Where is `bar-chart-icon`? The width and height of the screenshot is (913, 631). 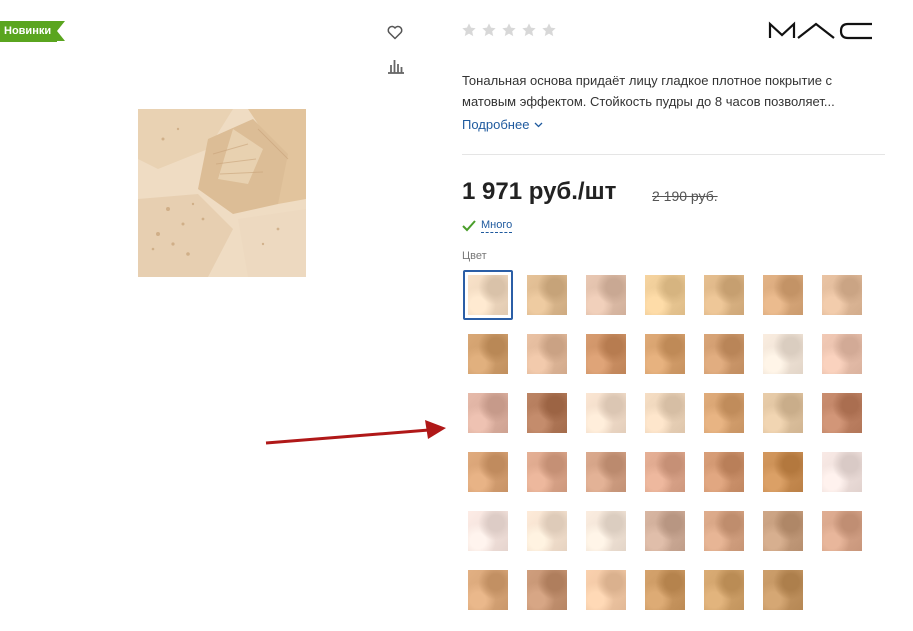 bar-chart-icon is located at coordinates (396, 66).